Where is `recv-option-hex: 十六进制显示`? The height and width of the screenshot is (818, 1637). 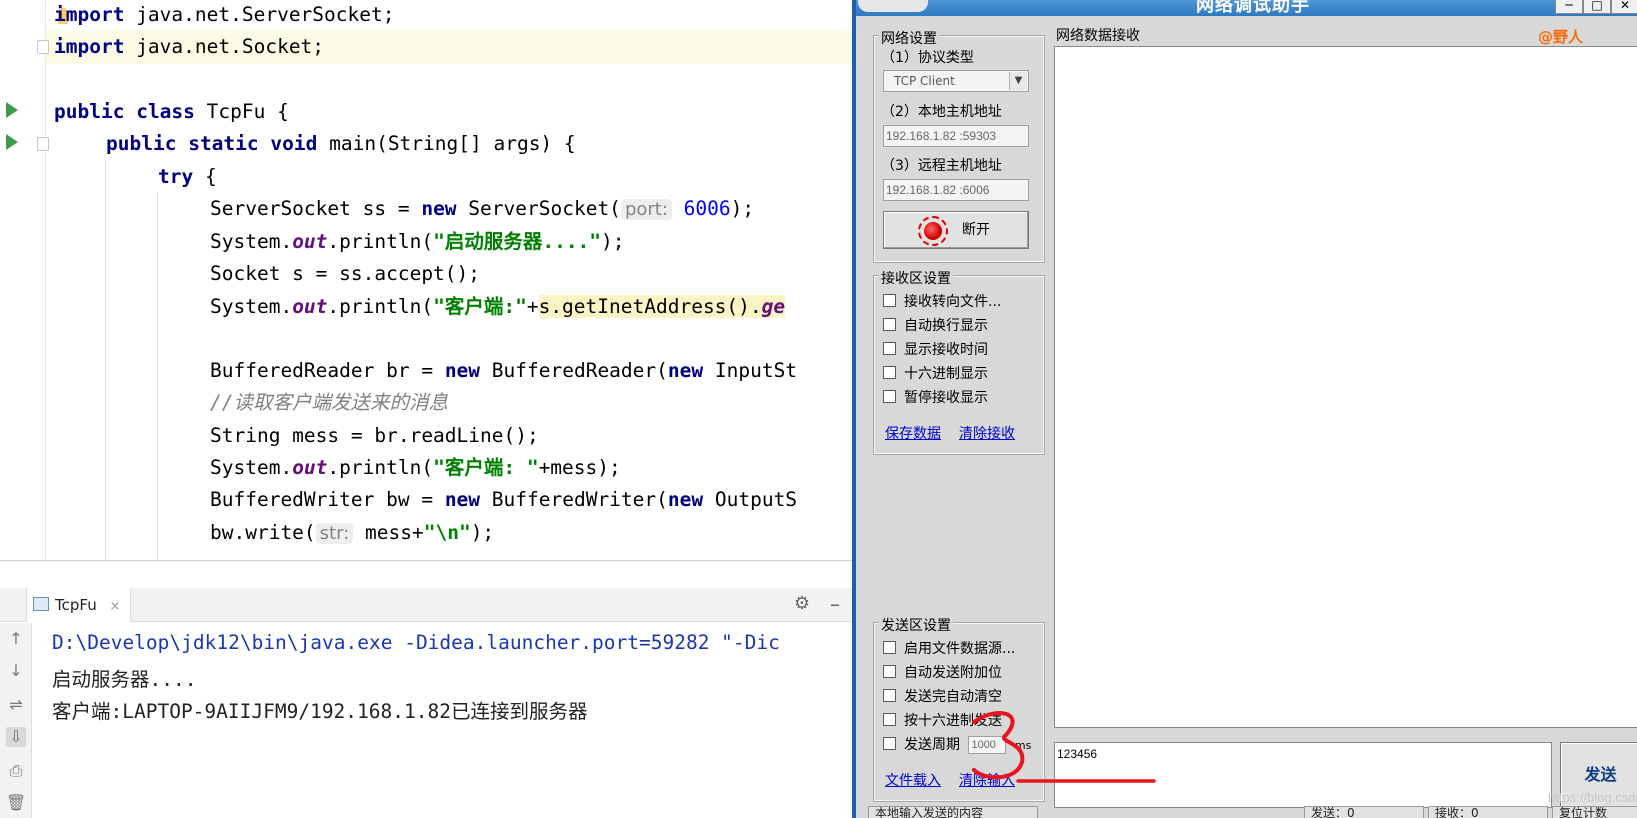
recv-option-hex: 十六进制显示 is located at coordinates (935, 374).